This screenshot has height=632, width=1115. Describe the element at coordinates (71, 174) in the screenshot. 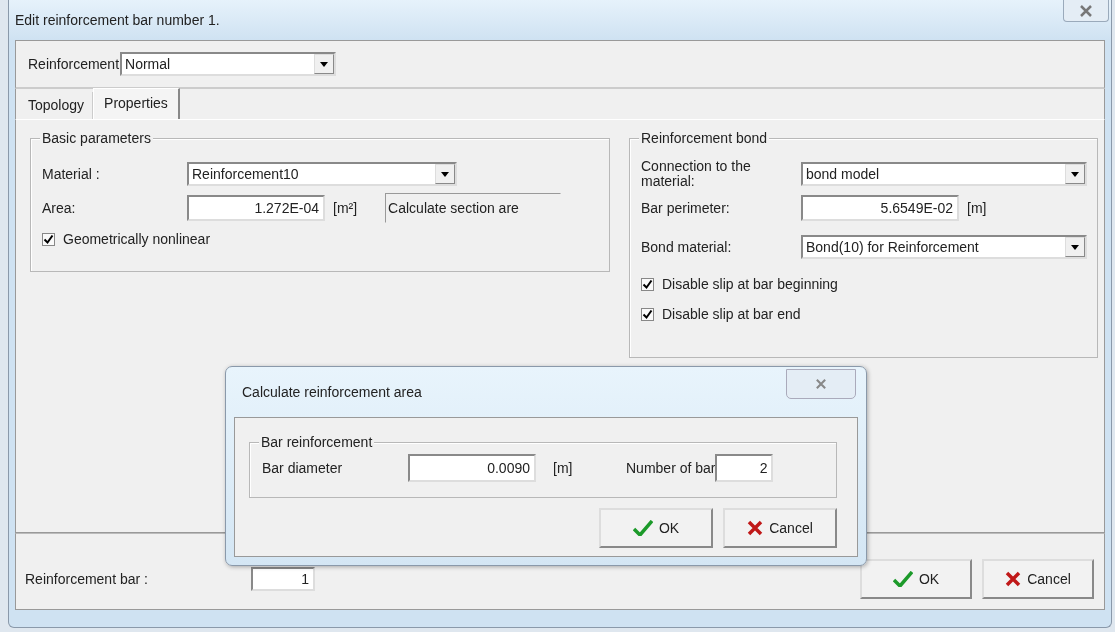

I see `material-label: Material :` at that location.